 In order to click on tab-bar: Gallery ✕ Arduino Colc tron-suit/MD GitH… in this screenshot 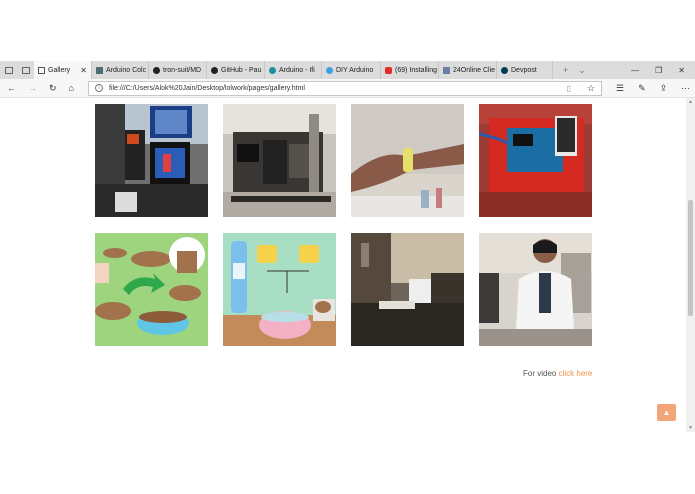, I will do `click(347, 70)`.